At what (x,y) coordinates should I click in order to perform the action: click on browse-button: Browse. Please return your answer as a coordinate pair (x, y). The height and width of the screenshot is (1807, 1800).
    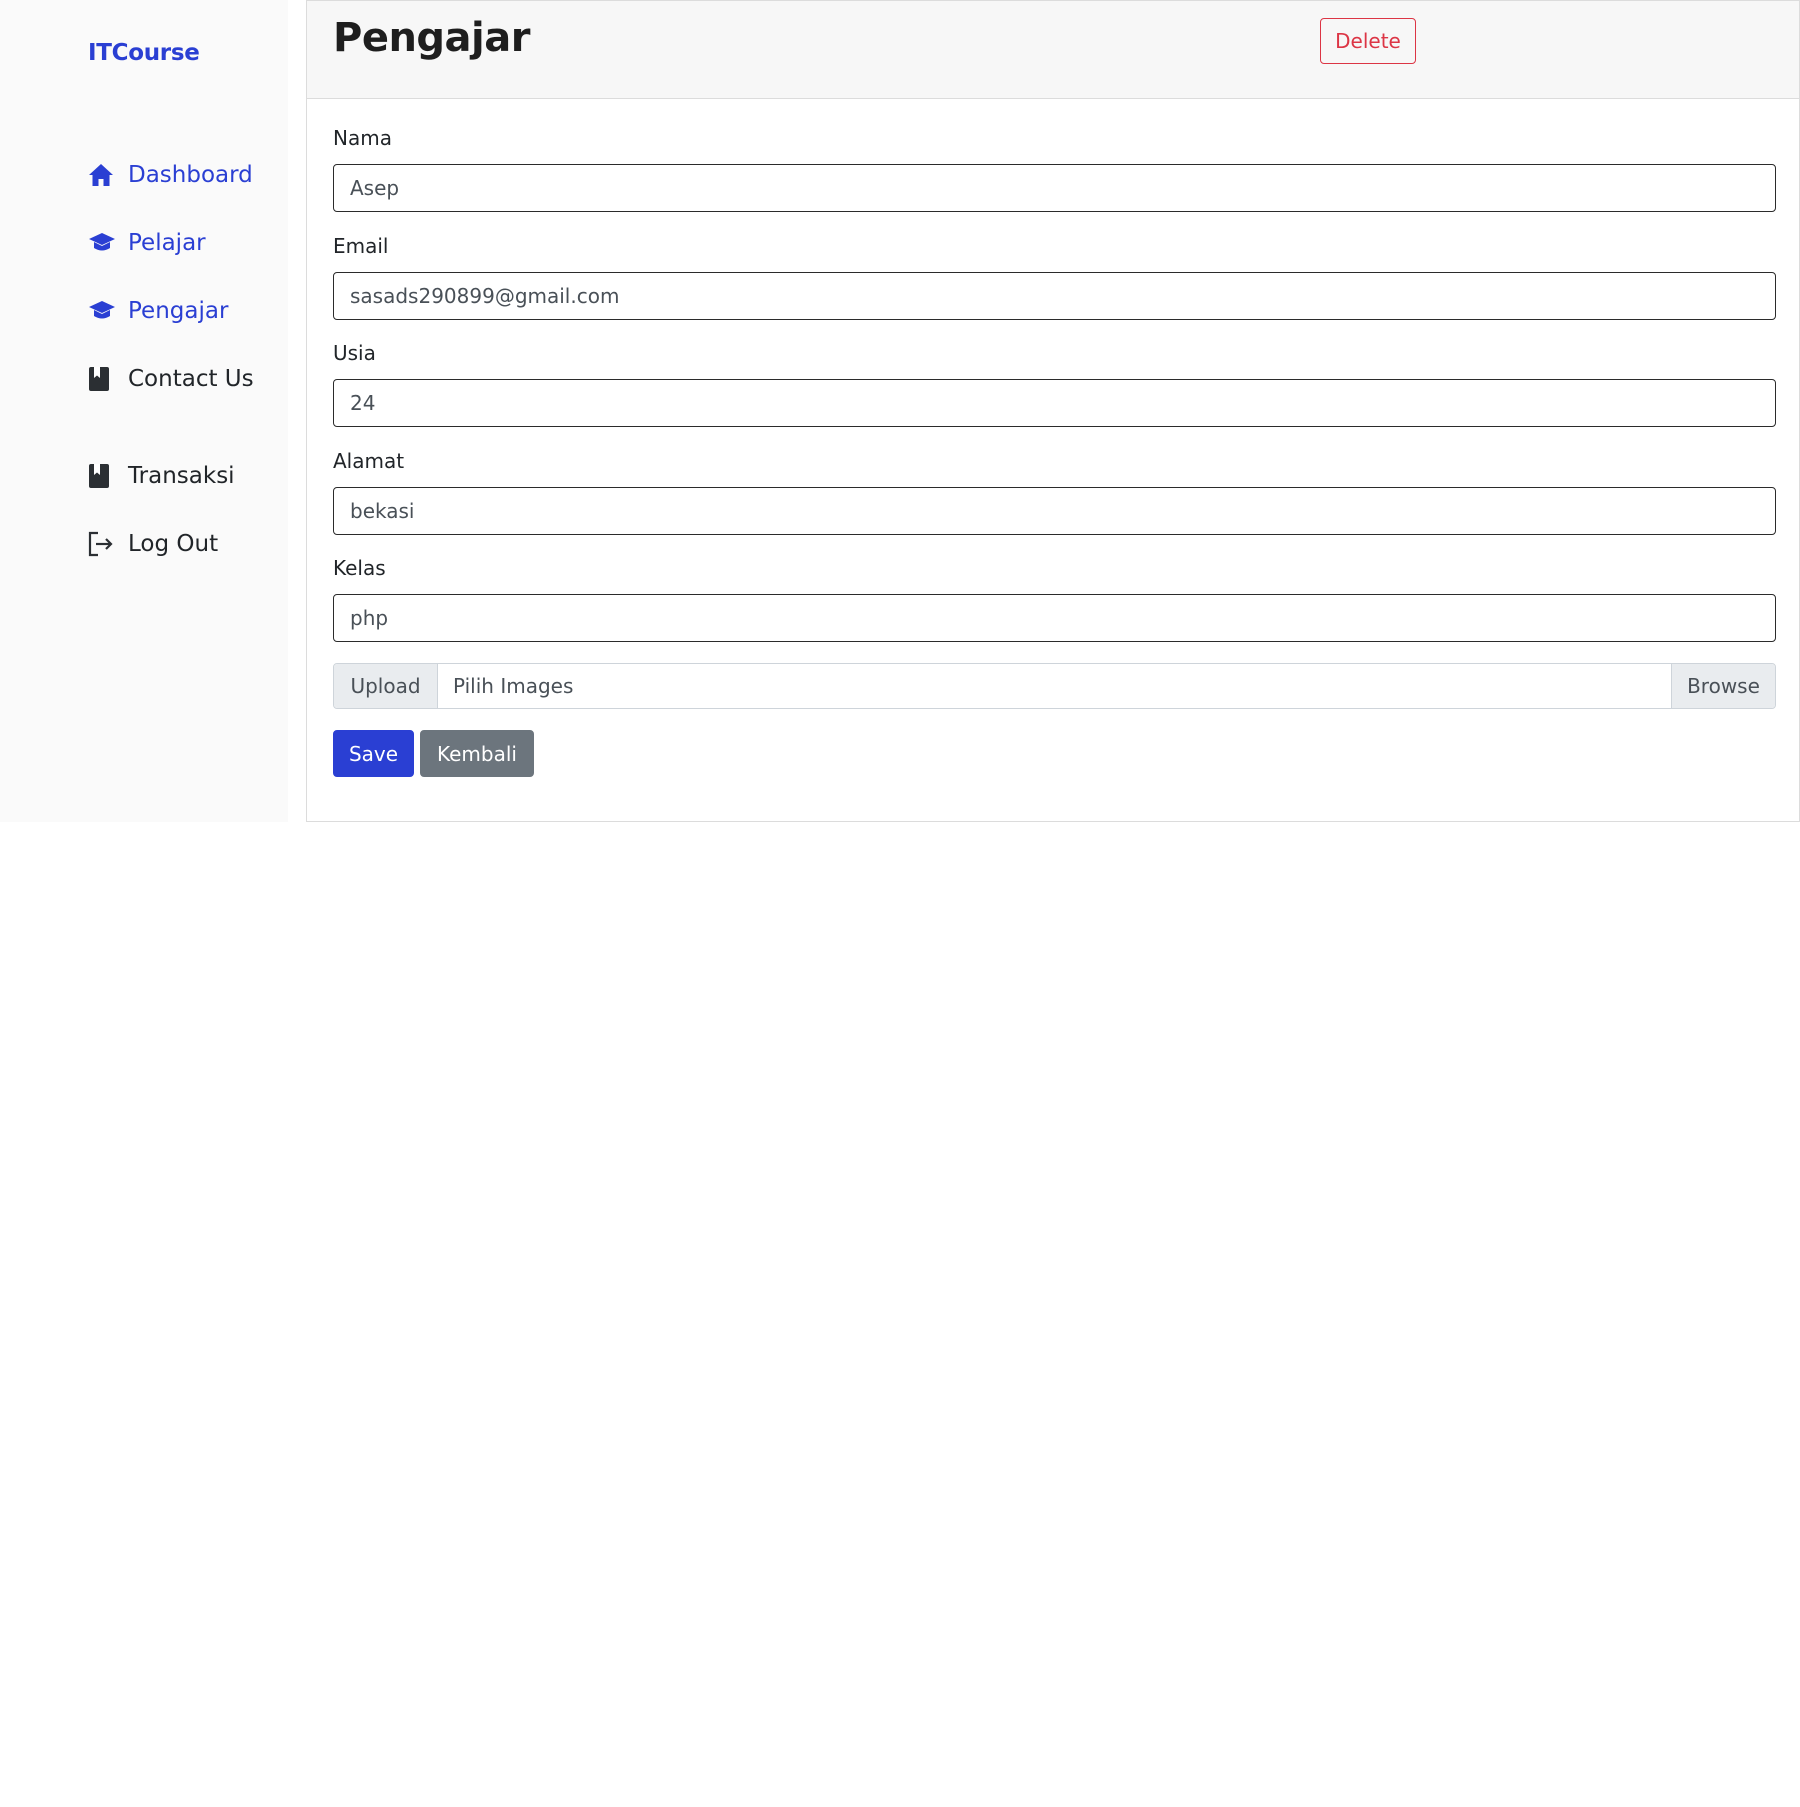
    Looking at the image, I should click on (1723, 686).